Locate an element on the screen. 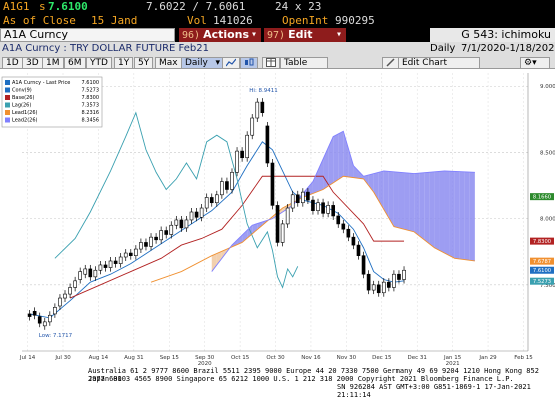 The height and width of the screenshot is (400, 555). quote-row: A1G1 s 7.6100 7.6022 / 7.6061 24 x 23 is located at coordinates (277, 7).